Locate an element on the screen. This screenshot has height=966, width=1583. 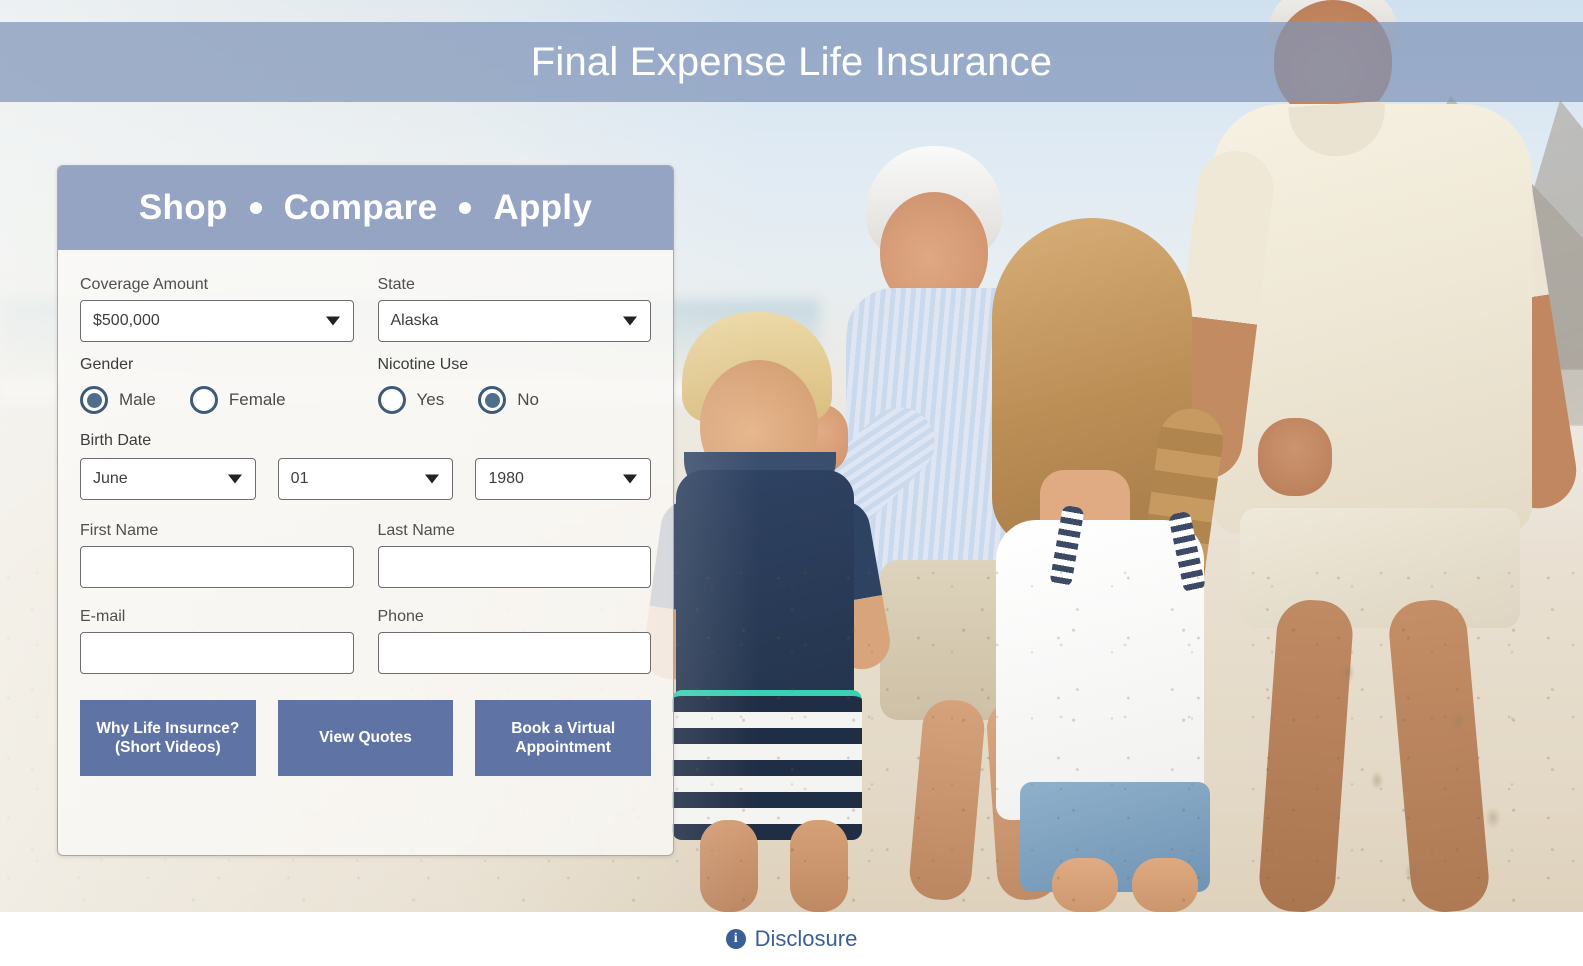
why-line-2: (Short Videos) is located at coordinates (168, 747).